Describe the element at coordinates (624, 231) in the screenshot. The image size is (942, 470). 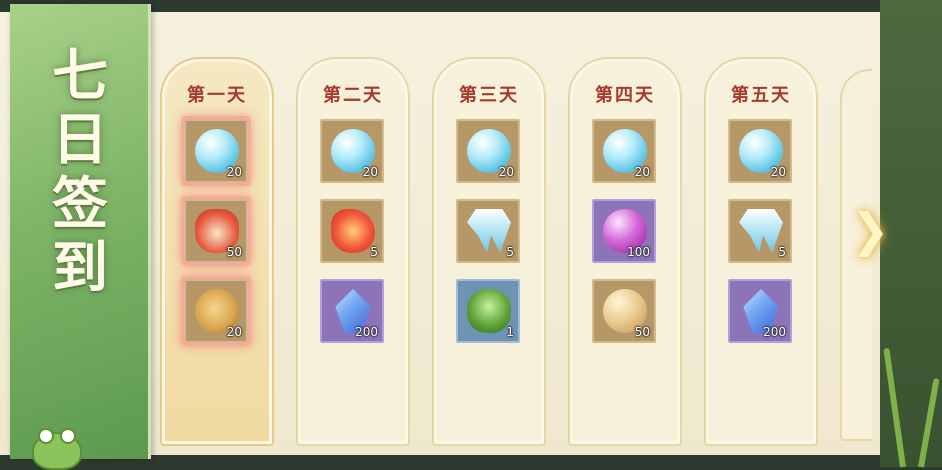
I see `reward-slot: 100` at that location.